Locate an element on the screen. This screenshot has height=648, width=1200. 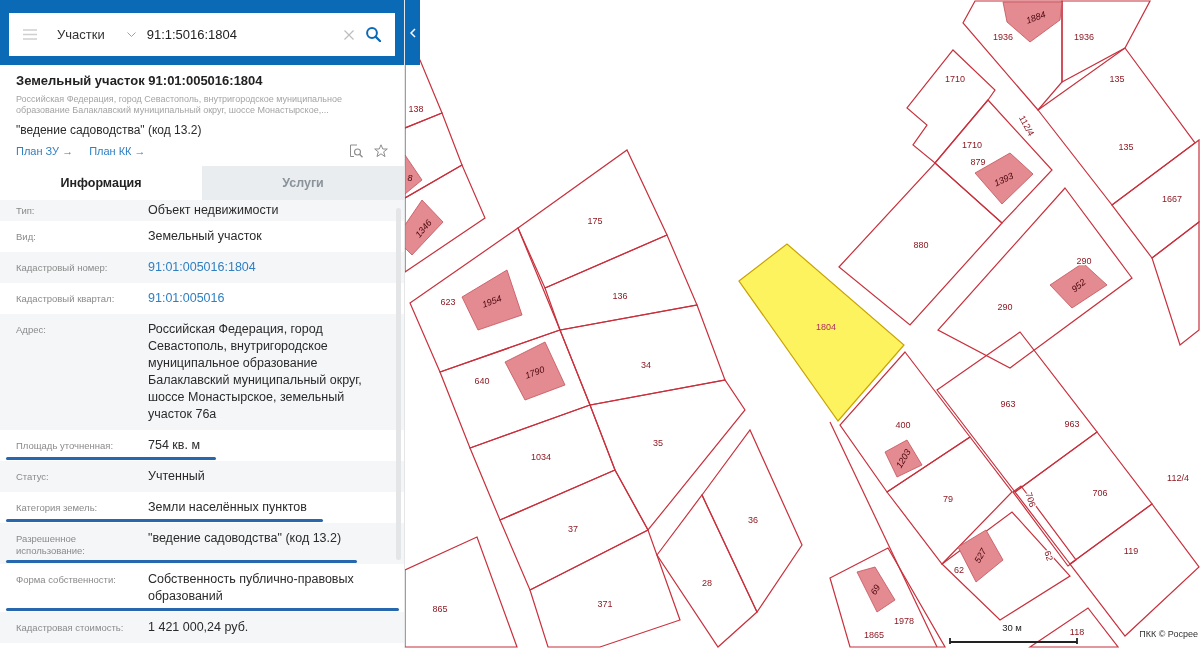
field-label: Категория земель: is located at coordinates (57, 508).